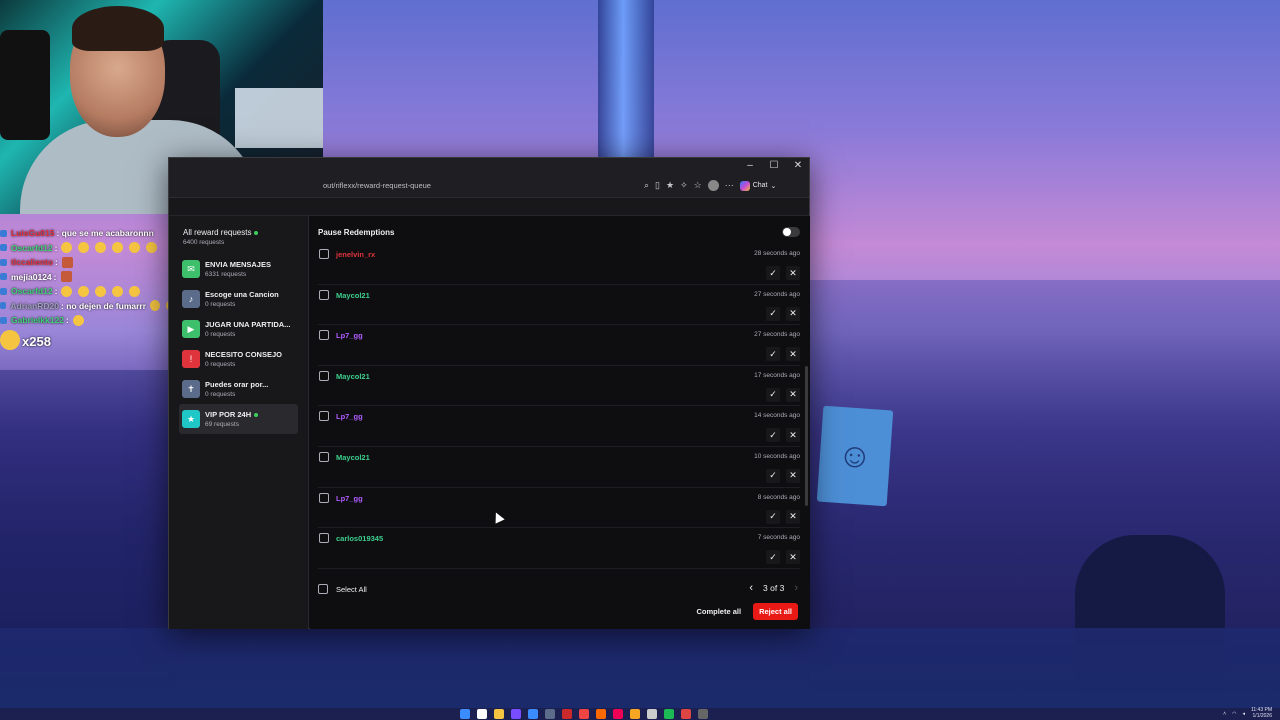 The width and height of the screenshot is (1280, 720). What do you see at coordinates (238, 419) in the screenshot?
I see `reward-item: ★ VIP POR 24H 69 requests` at bounding box center [238, 419].